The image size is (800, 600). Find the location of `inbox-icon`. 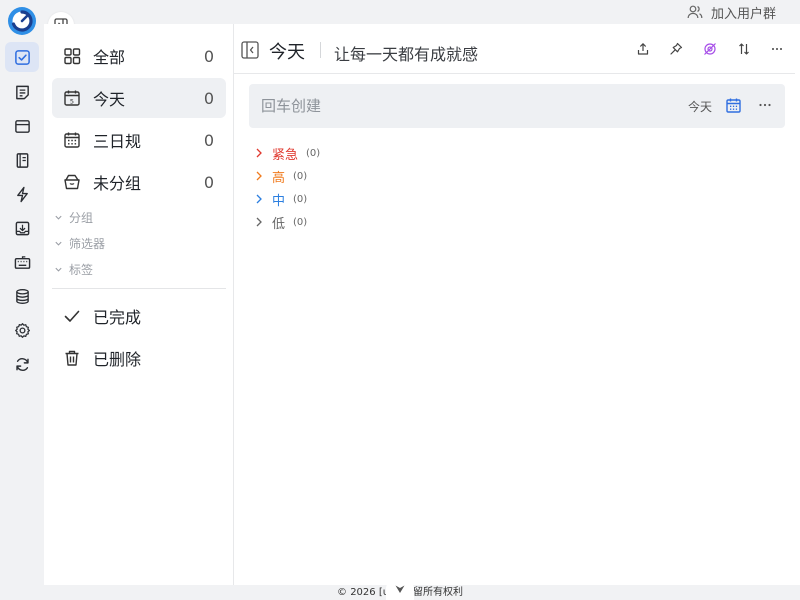

inbox-icon is located at coordinates (22, 228).